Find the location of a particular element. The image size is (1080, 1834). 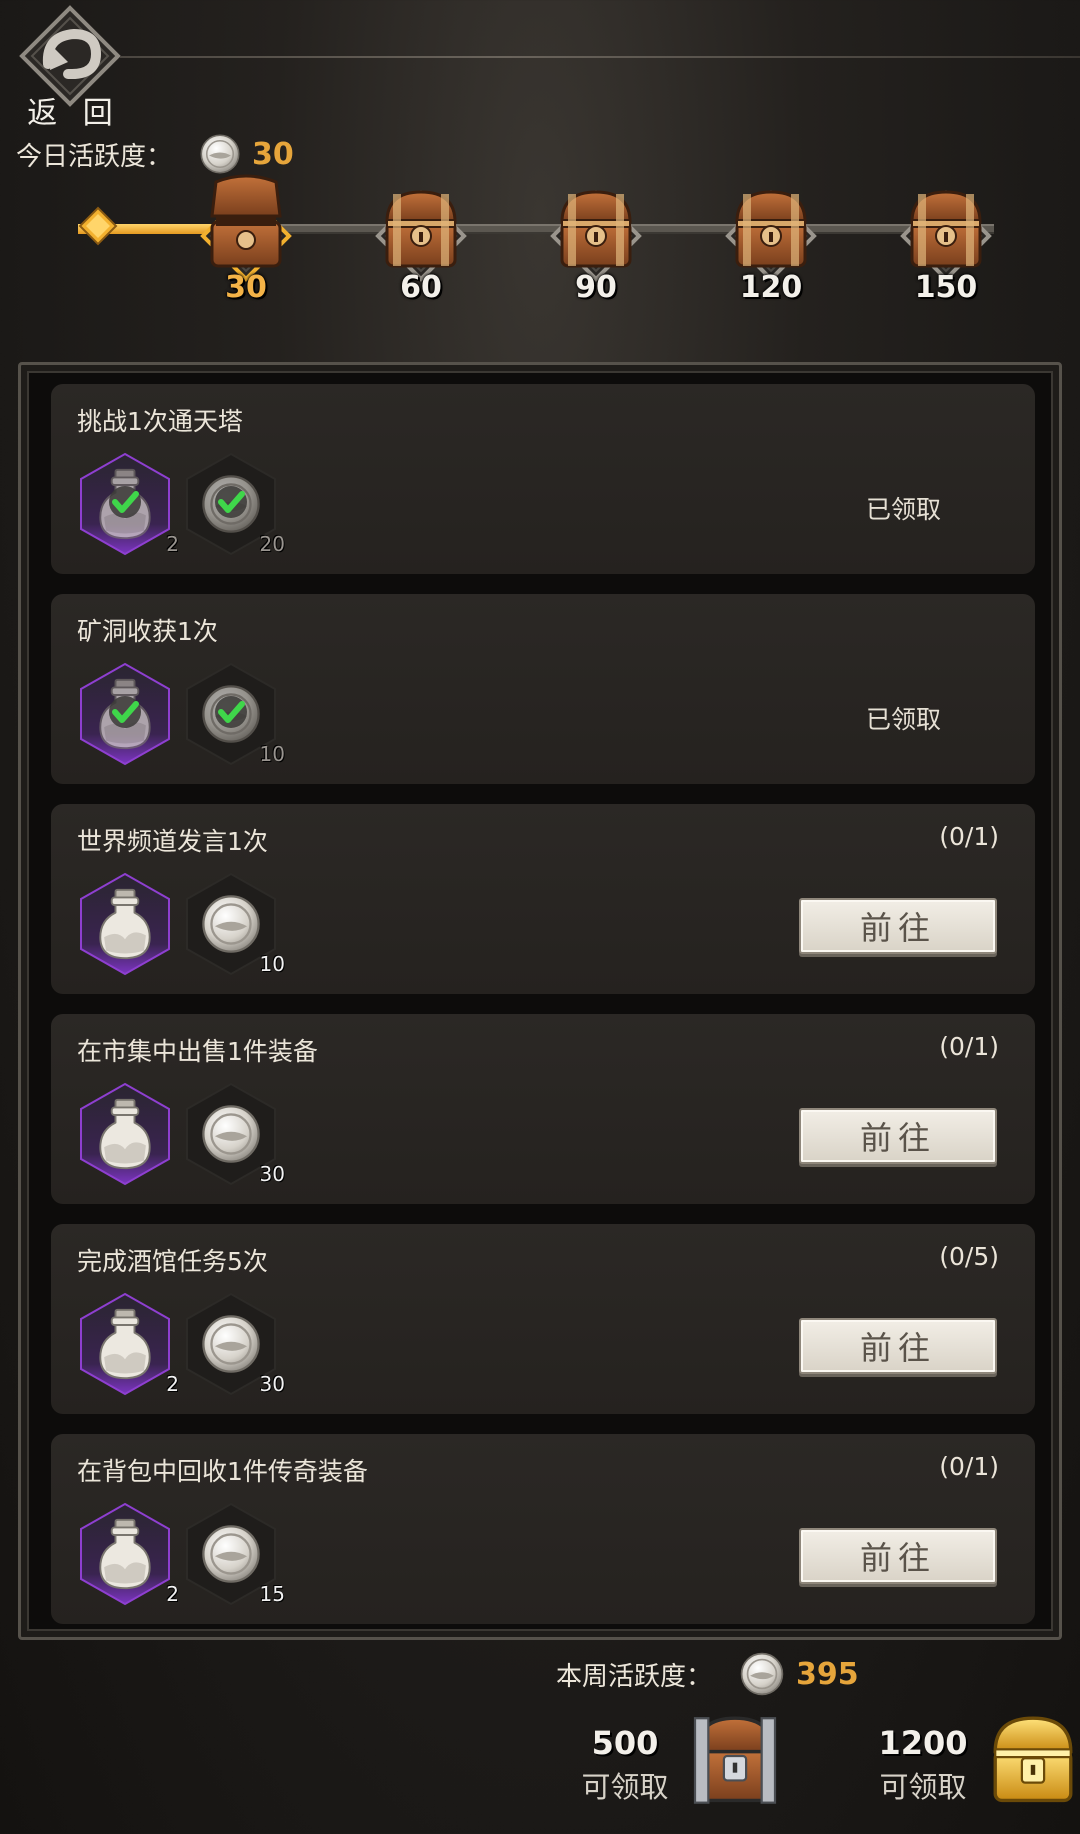

back-button: 返 回 is located at coordinates (67, 67).